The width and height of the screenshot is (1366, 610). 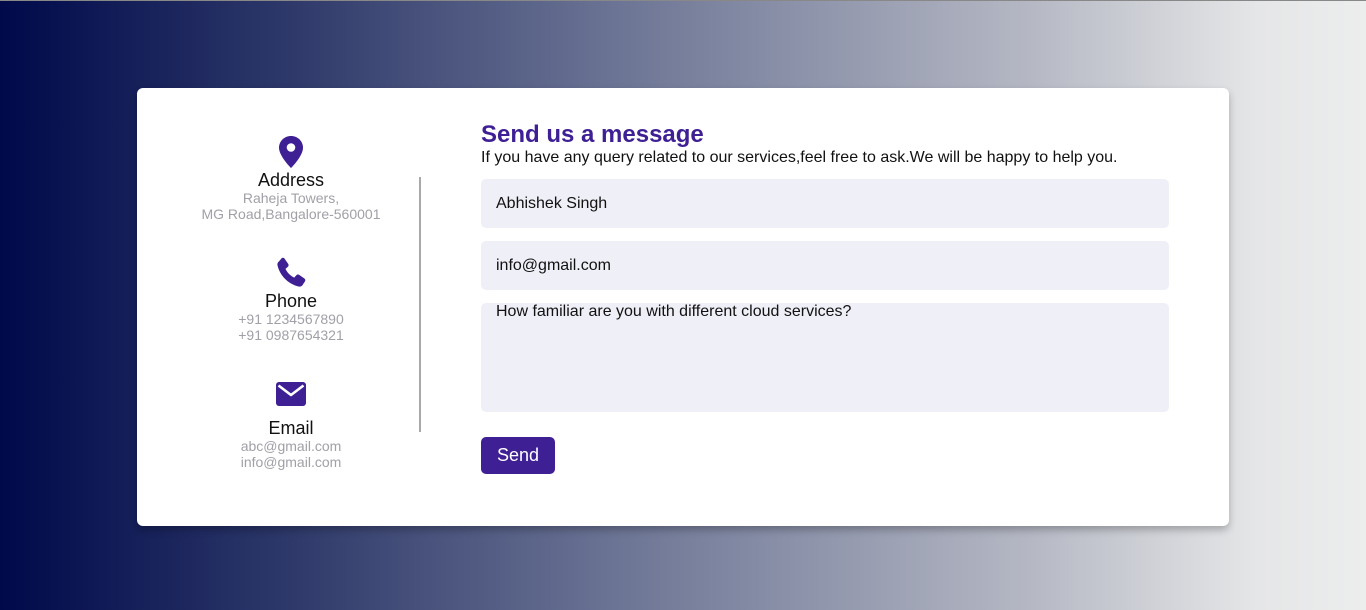 What do you see at coordinates (291, 152) in the screenshot?
I see `map-pin-icon` at bounding box center [291, 152].